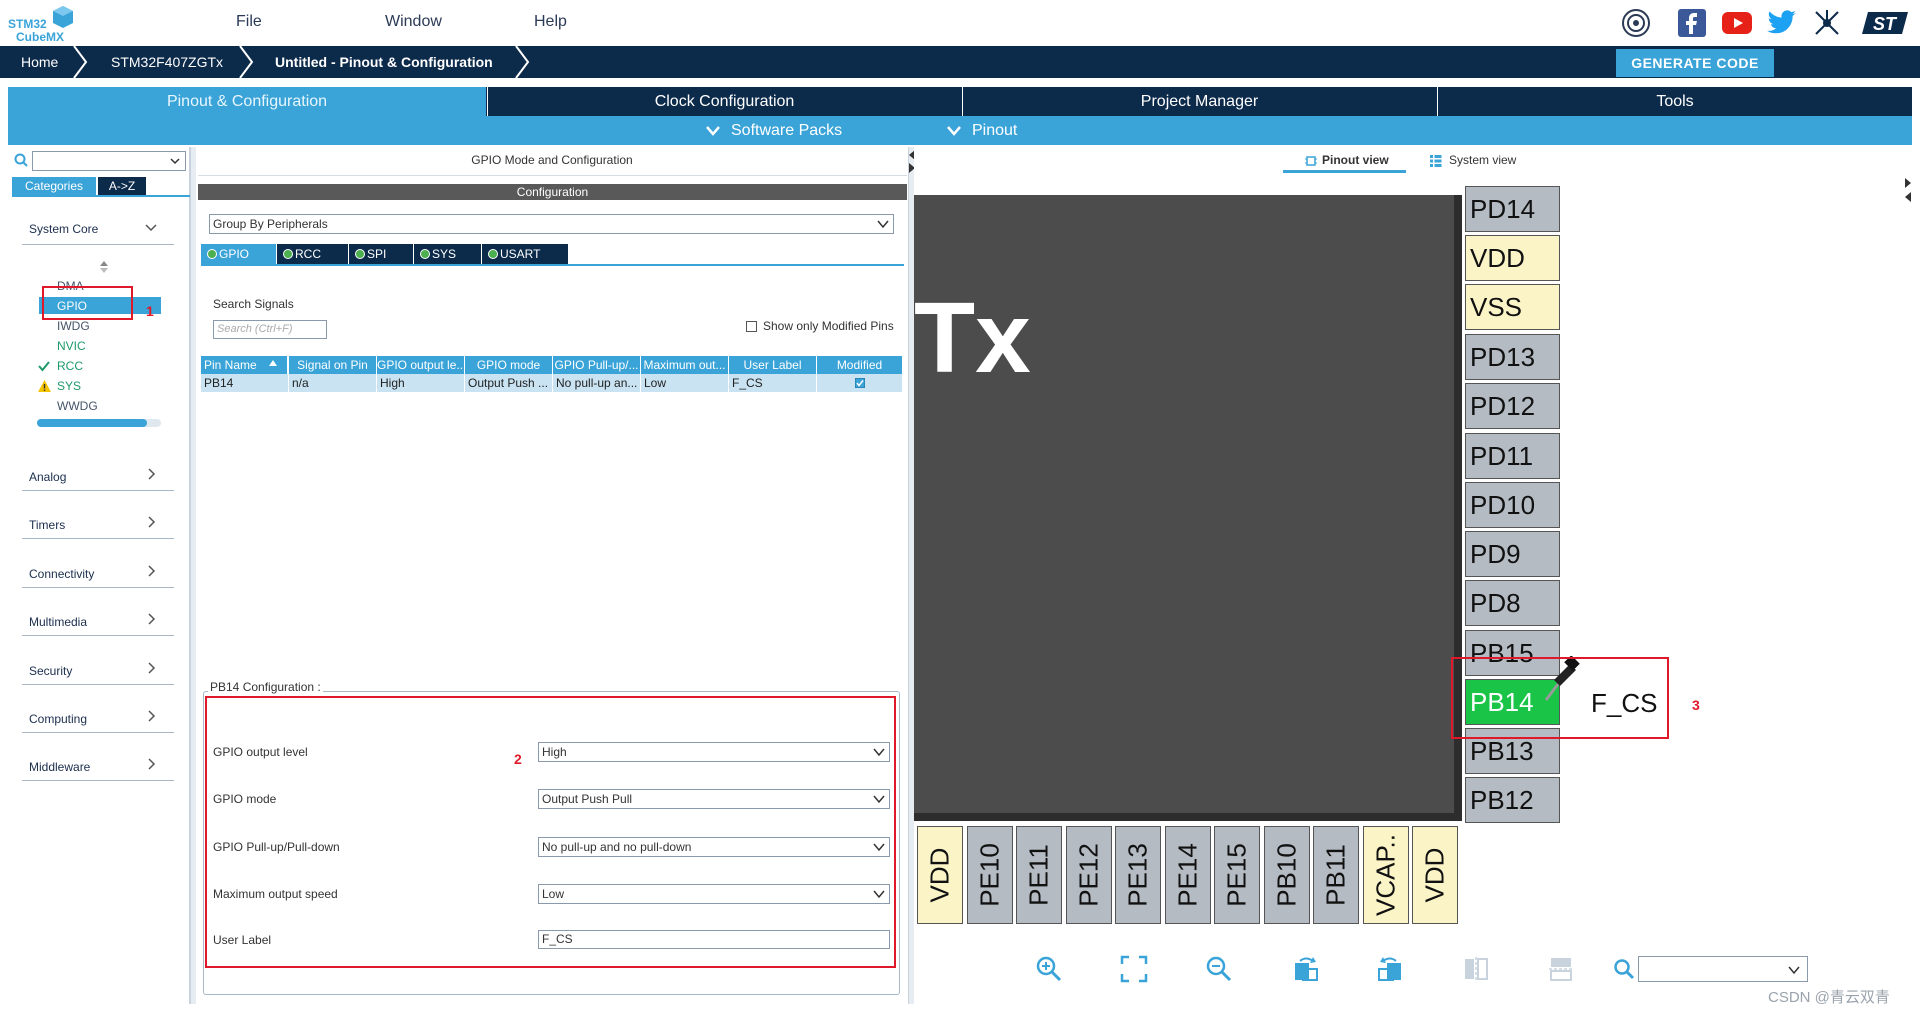 The width and height of the screenshot is (1920, 1014). I want to click on pin-pb11: PB11, so click(1336, 875).